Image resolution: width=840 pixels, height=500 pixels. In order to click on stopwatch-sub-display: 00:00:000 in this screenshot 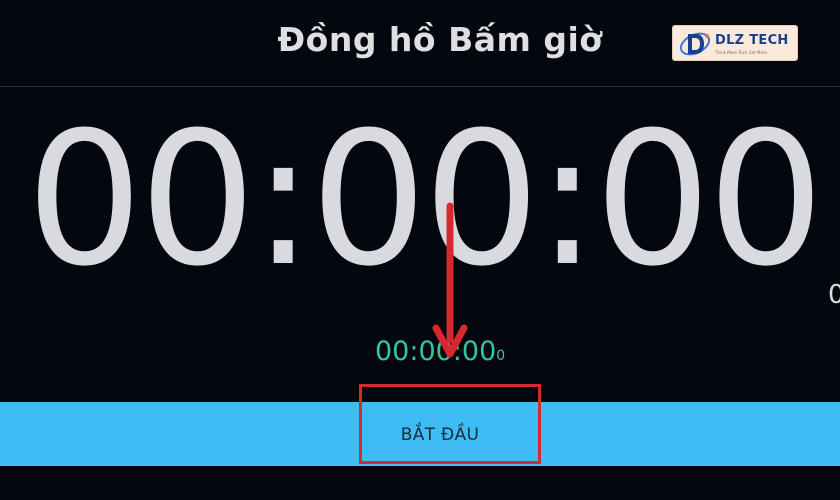, I will do `click(440, 351)`.